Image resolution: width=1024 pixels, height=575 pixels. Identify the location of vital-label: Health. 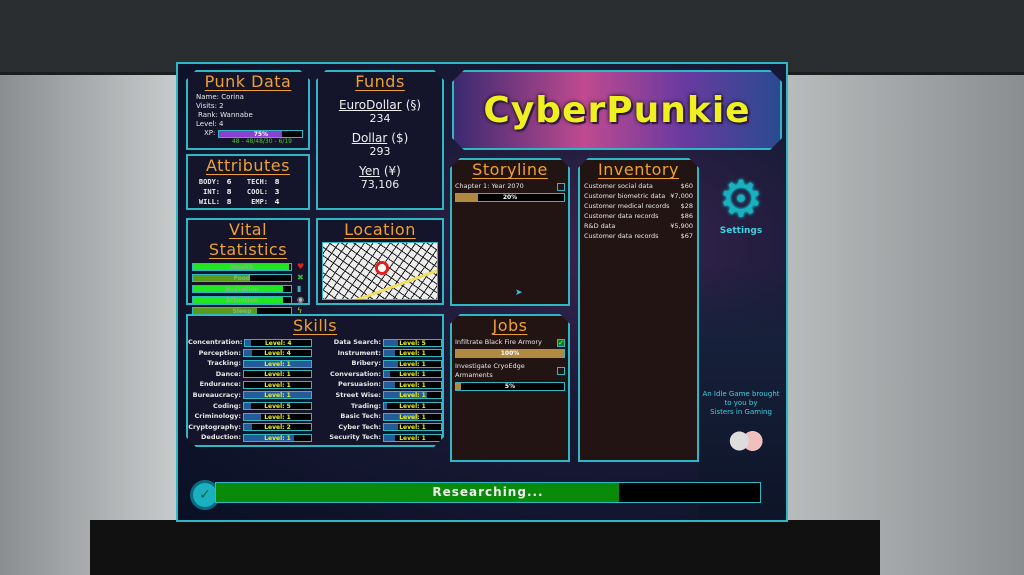
(242, 267).